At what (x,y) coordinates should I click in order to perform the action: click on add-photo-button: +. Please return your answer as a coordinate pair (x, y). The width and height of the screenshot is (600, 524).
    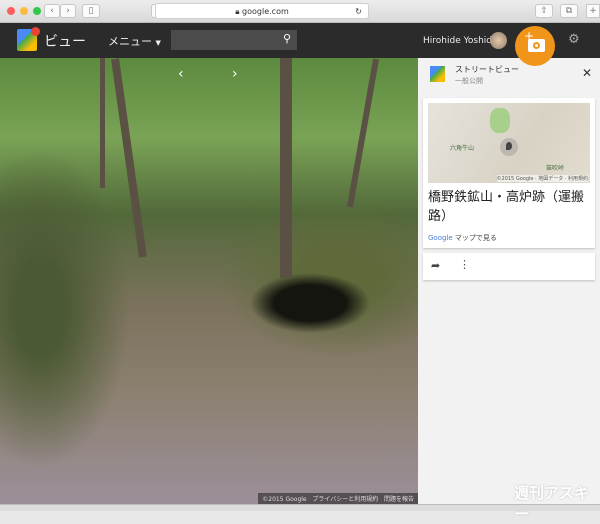
    Looking at the image, I should click on (535, 46).